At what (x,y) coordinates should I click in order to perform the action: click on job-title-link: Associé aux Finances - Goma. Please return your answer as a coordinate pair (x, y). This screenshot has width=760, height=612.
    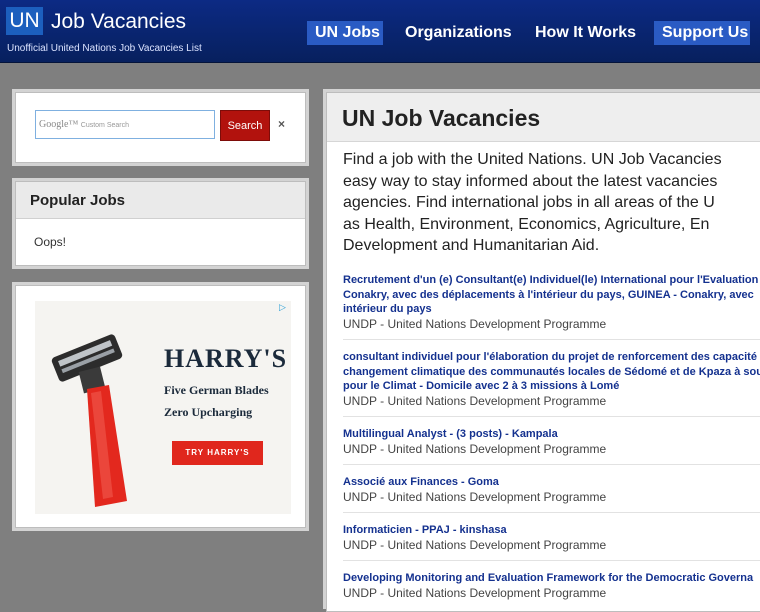
    Looking at the image, I should click on (551, 482).